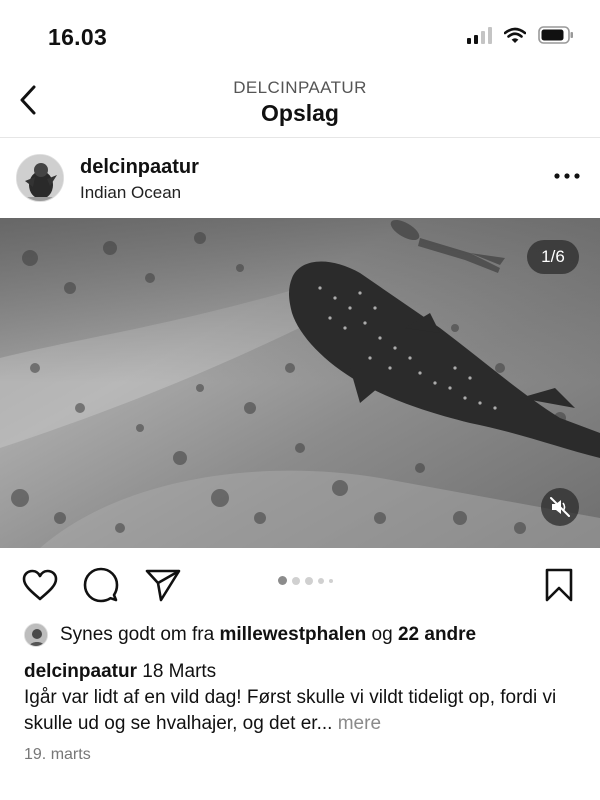 Image resolution: width=600 pixels, height=800 pixels. What do you see at coordinates (40, 178) in the screenshot?
I see `avatar` at bounding box center [40, 178].